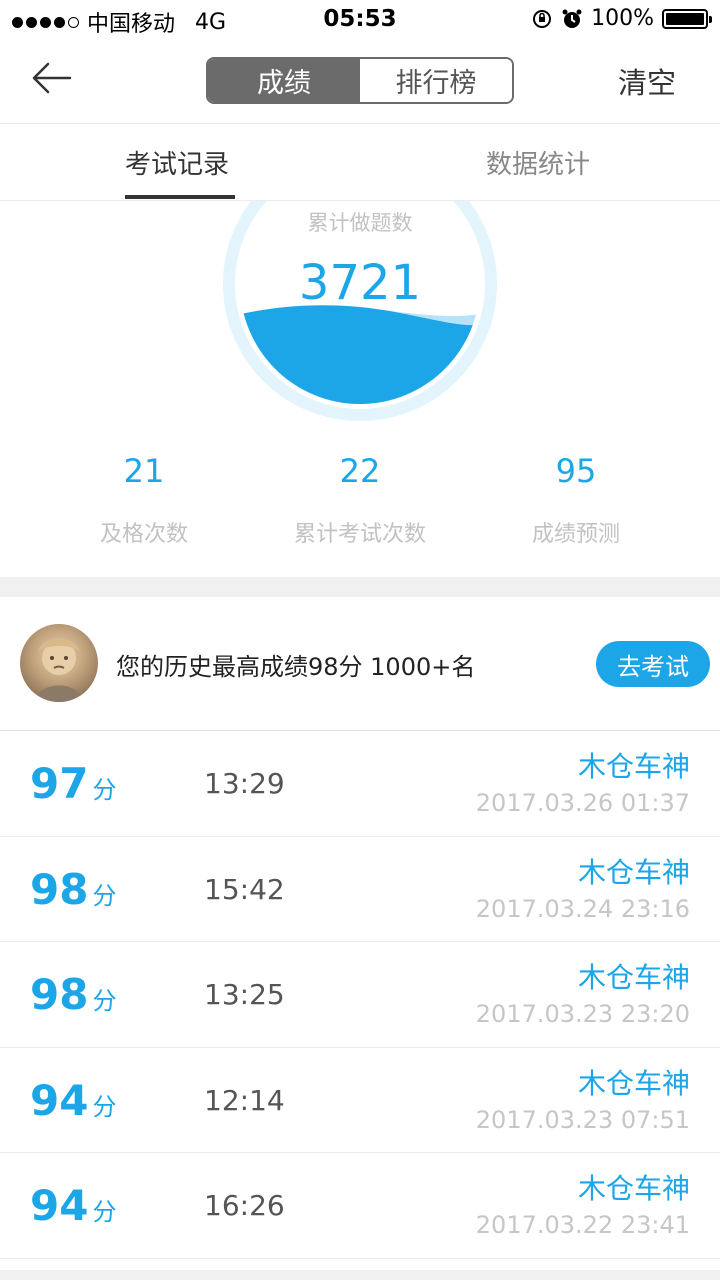  Describe the element at coordinates (244, 889) in the screenshot. I see `record-duration: 15:42` at that location.